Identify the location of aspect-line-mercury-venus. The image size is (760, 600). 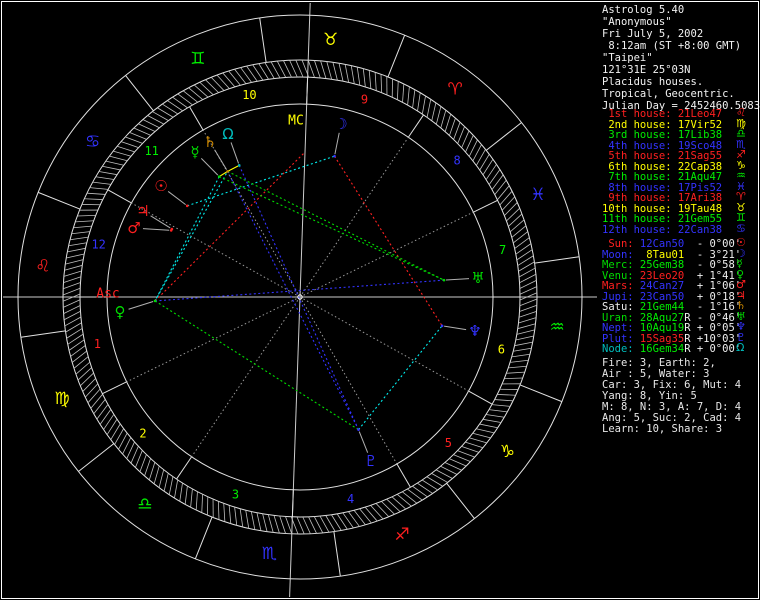
(187, 239).